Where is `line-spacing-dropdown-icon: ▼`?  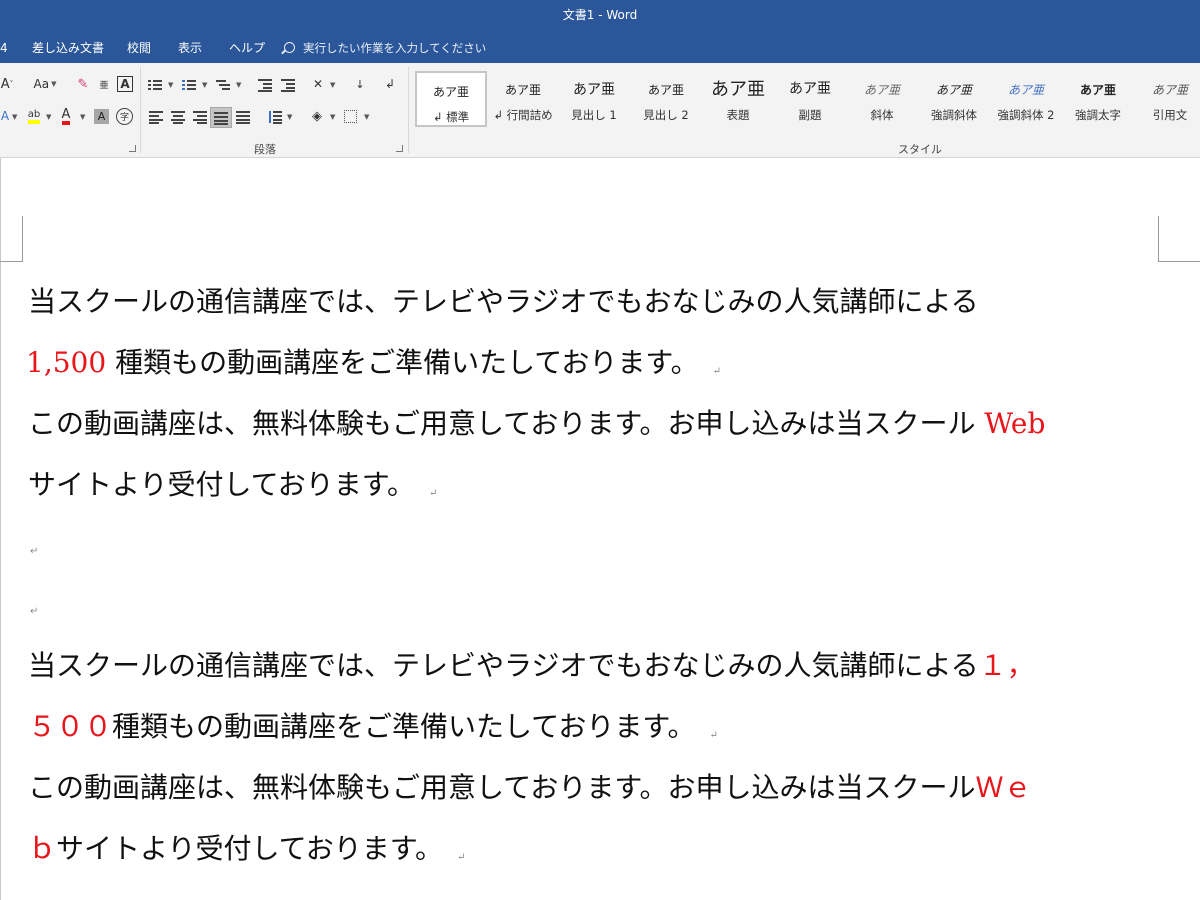 line-spacing-dropdown-icon: ▼ is located at coordinates (289, 117).